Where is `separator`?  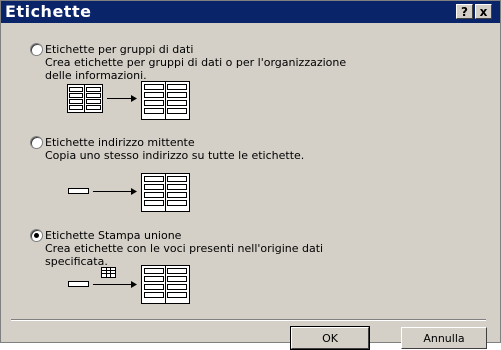
separator is located at coordinates (248, 320).